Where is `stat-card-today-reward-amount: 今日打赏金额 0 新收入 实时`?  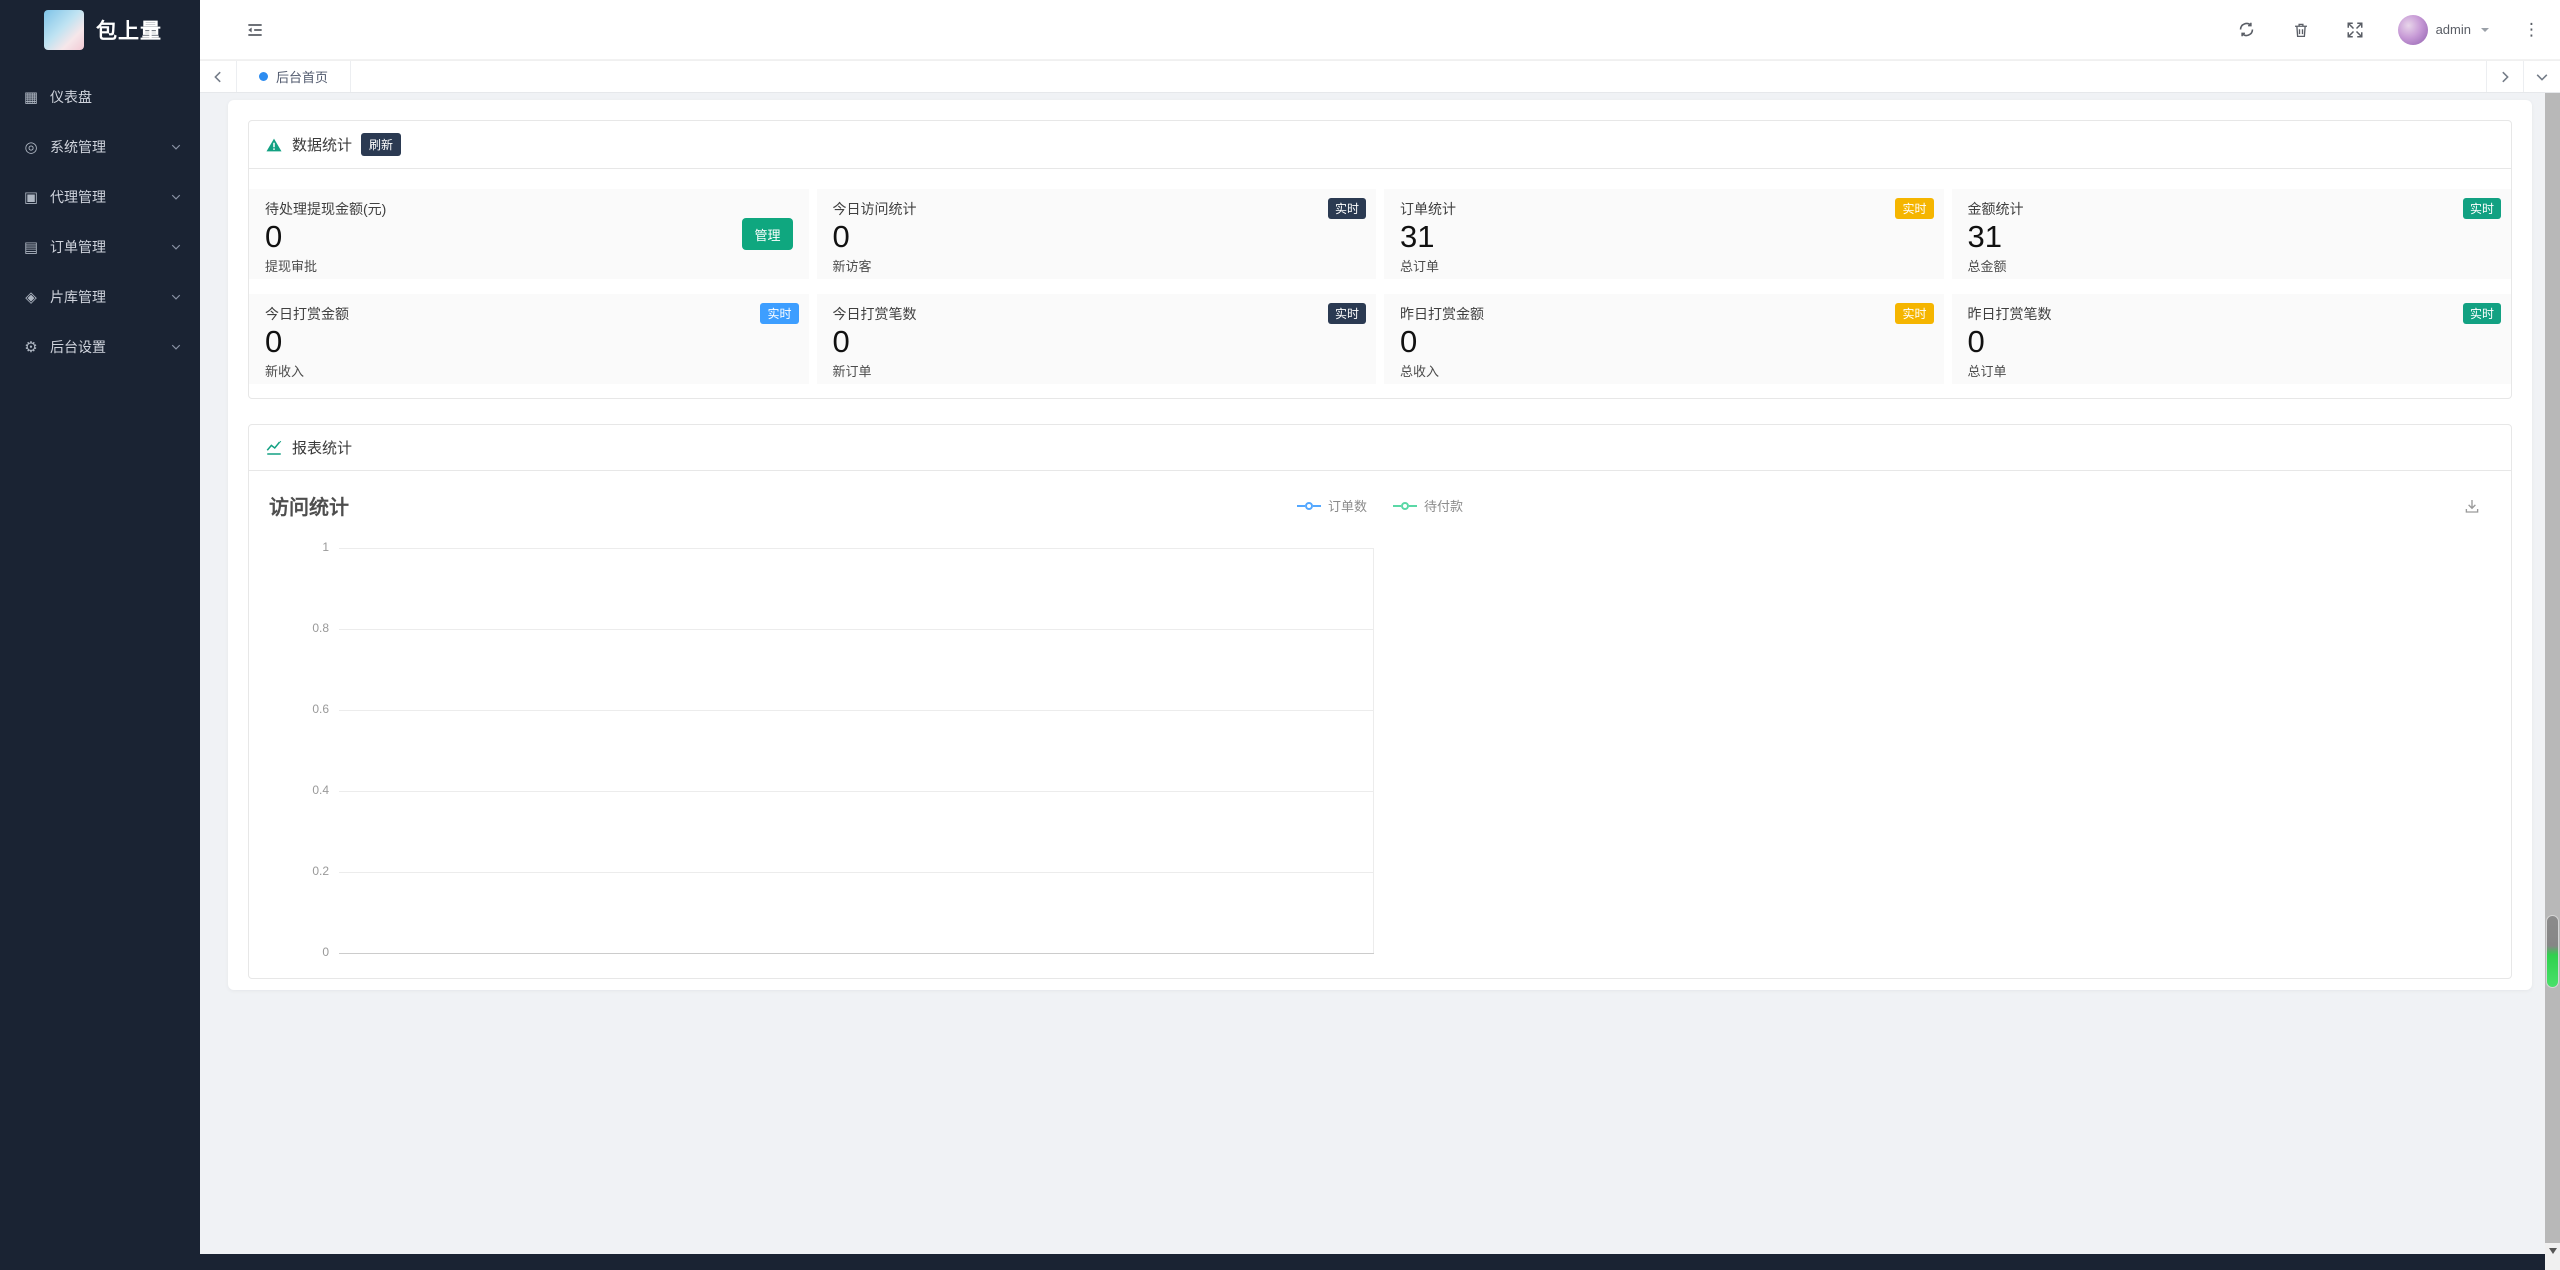
stat-card-today-reward-amount: 今日打赏金额 0 新收入 实时 is located at coordinates (529, 339).